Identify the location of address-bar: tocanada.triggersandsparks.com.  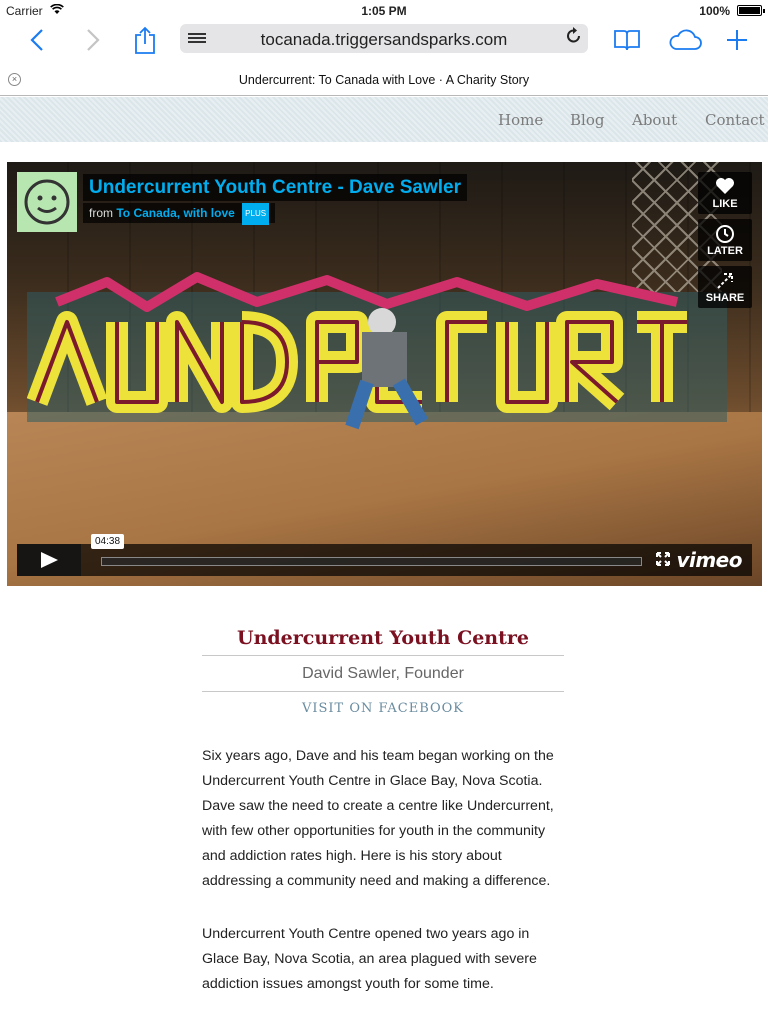
(384, 38).